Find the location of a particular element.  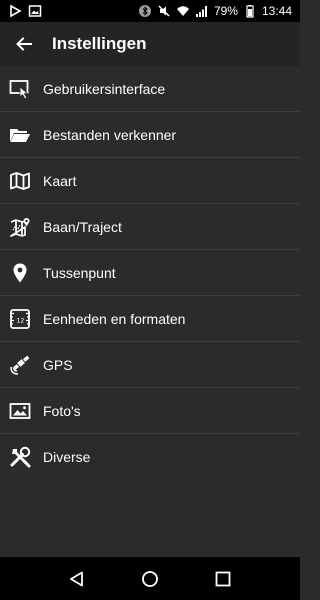

nav-back-button is located at coordinates (77, 579).